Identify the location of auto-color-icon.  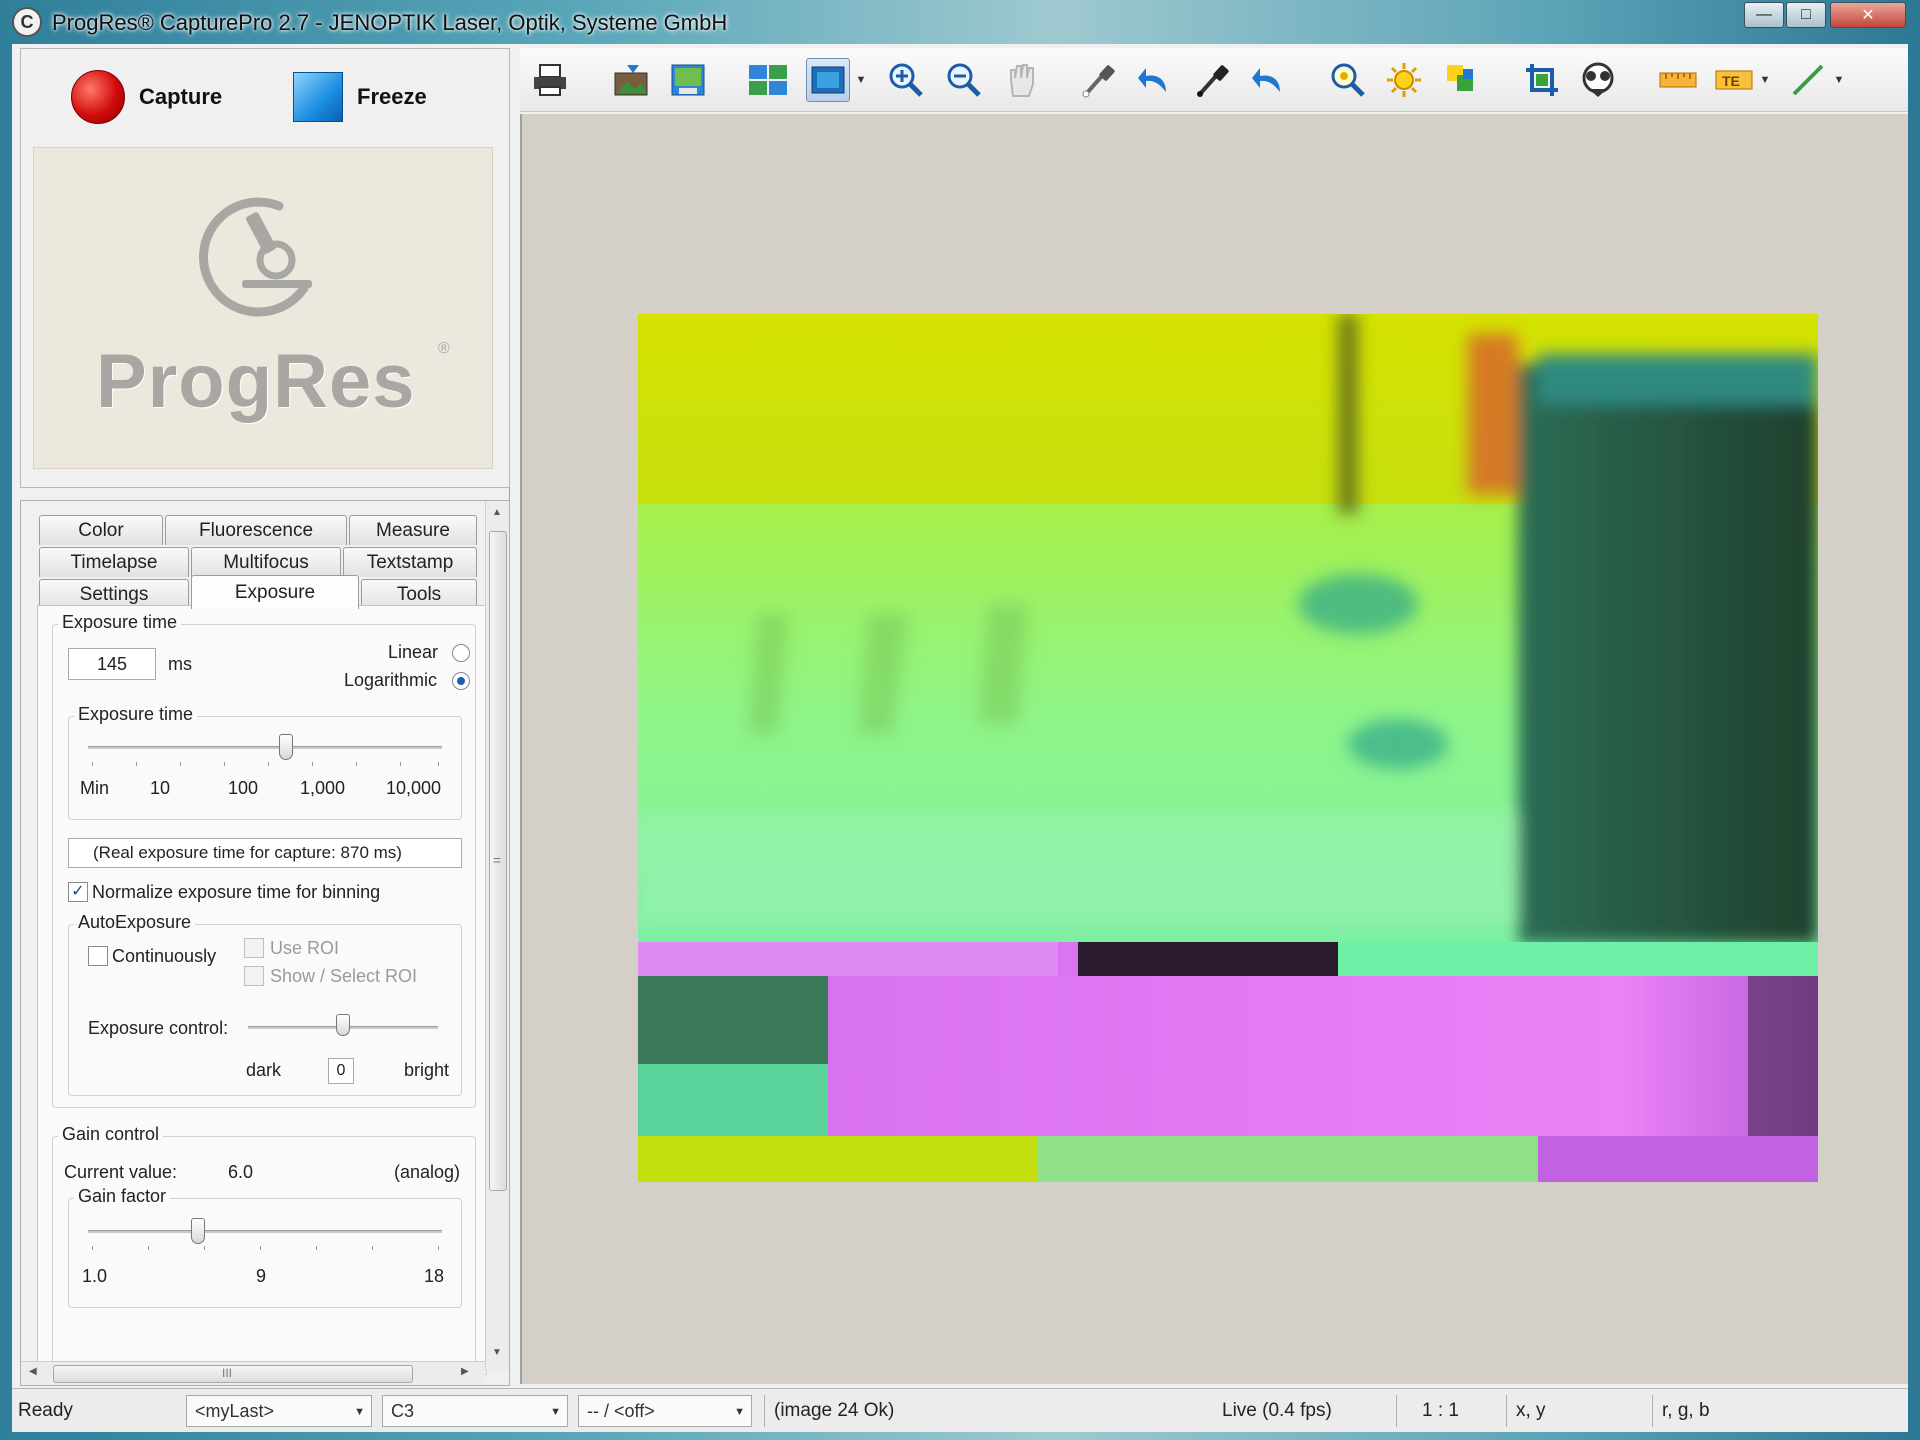
(1462, 80).